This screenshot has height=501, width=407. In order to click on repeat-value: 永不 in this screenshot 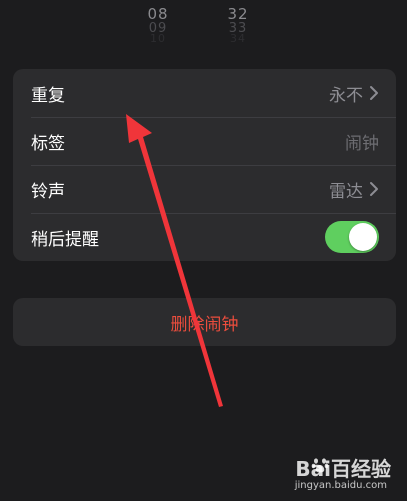, I will do `click(346, 95)`.